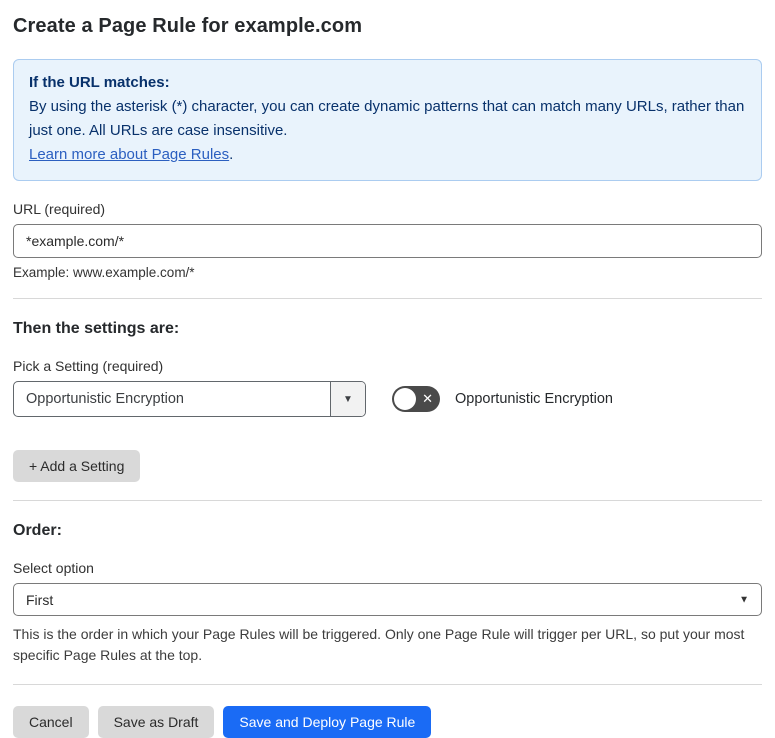 This screenshot has width=775, height=738. I want to click on dropdown-arrow-icon: ▼, so click(347, 399).